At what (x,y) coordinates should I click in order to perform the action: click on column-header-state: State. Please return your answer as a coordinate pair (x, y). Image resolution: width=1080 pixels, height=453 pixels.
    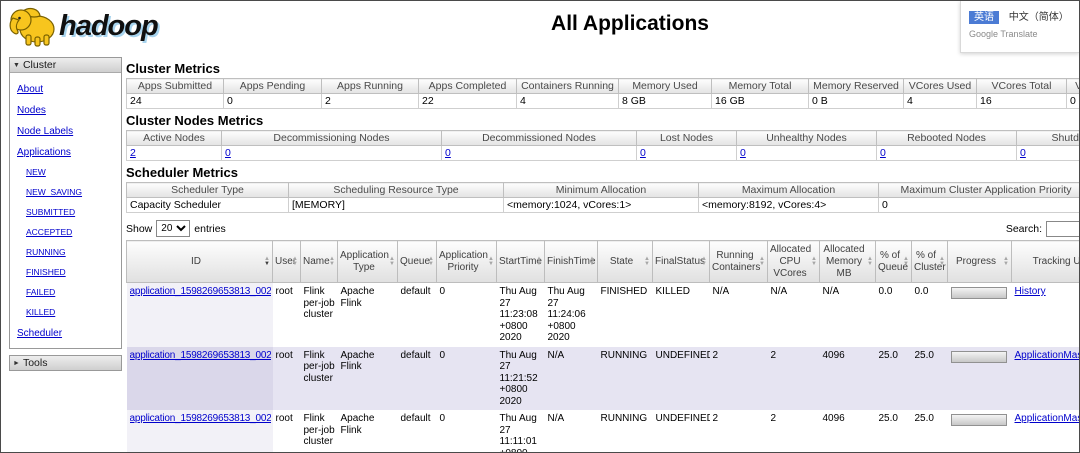
    Looking at the image, I should click on (625, 261).